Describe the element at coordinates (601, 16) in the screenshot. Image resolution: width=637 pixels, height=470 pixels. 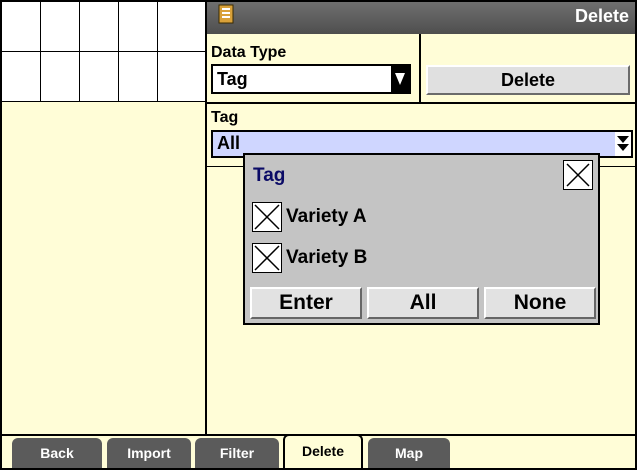
I see `page-title: Delete` at that location.